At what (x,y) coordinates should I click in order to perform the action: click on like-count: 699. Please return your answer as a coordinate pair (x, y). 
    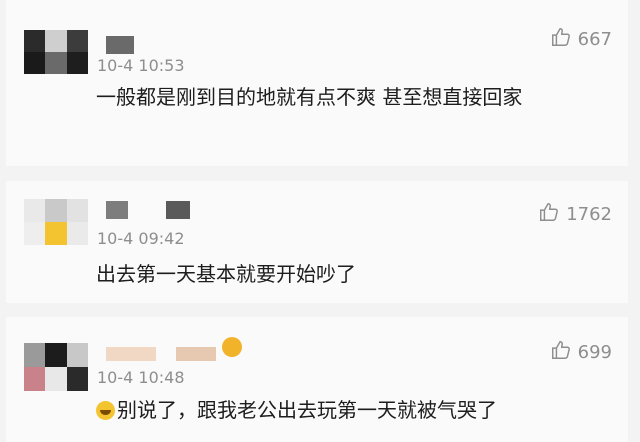
    Looking at the image, I should click on (594, 352).